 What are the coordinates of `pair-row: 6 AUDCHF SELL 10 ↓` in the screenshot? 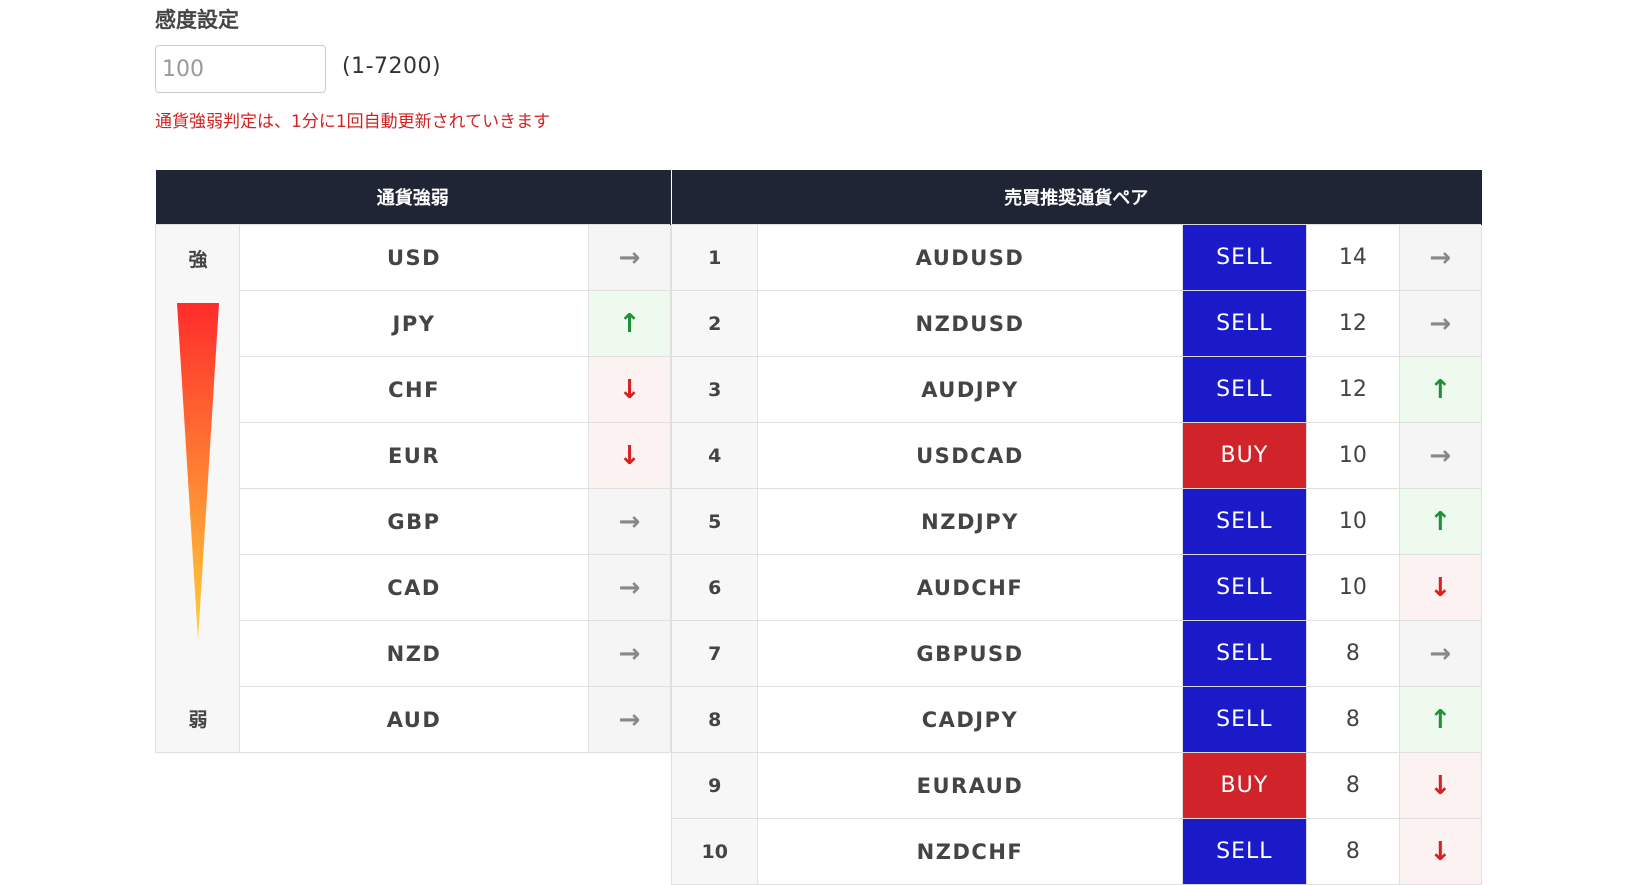 It's located at (1076, 587).